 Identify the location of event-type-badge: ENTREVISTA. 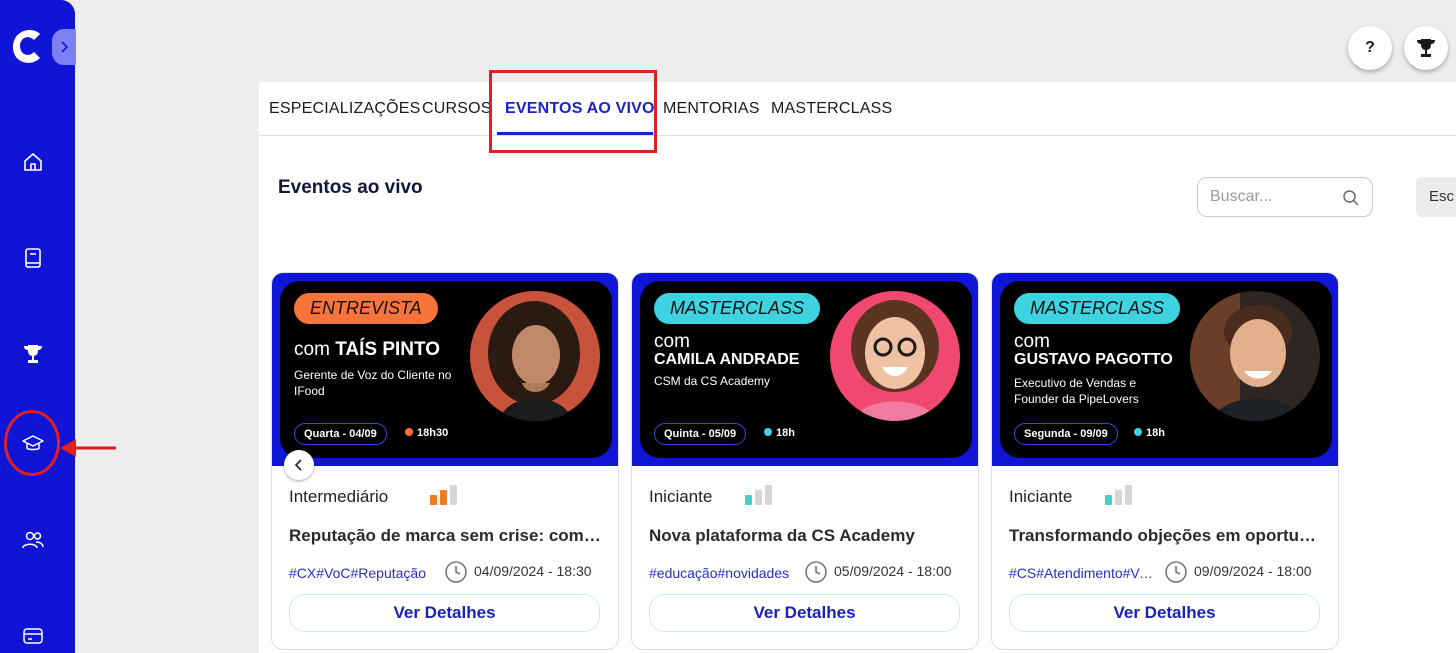
(366, 308).